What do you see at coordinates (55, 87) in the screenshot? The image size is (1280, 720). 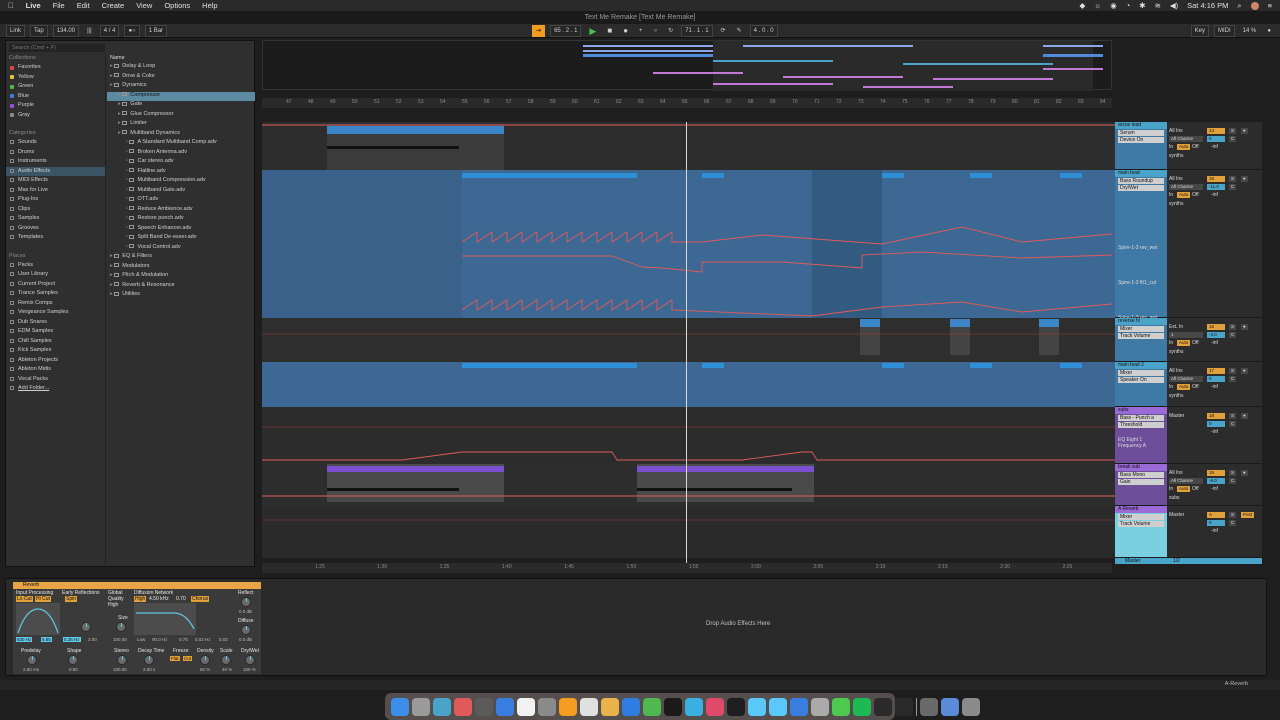 I see `collection-item: Green` at bounding box center [55, 87].